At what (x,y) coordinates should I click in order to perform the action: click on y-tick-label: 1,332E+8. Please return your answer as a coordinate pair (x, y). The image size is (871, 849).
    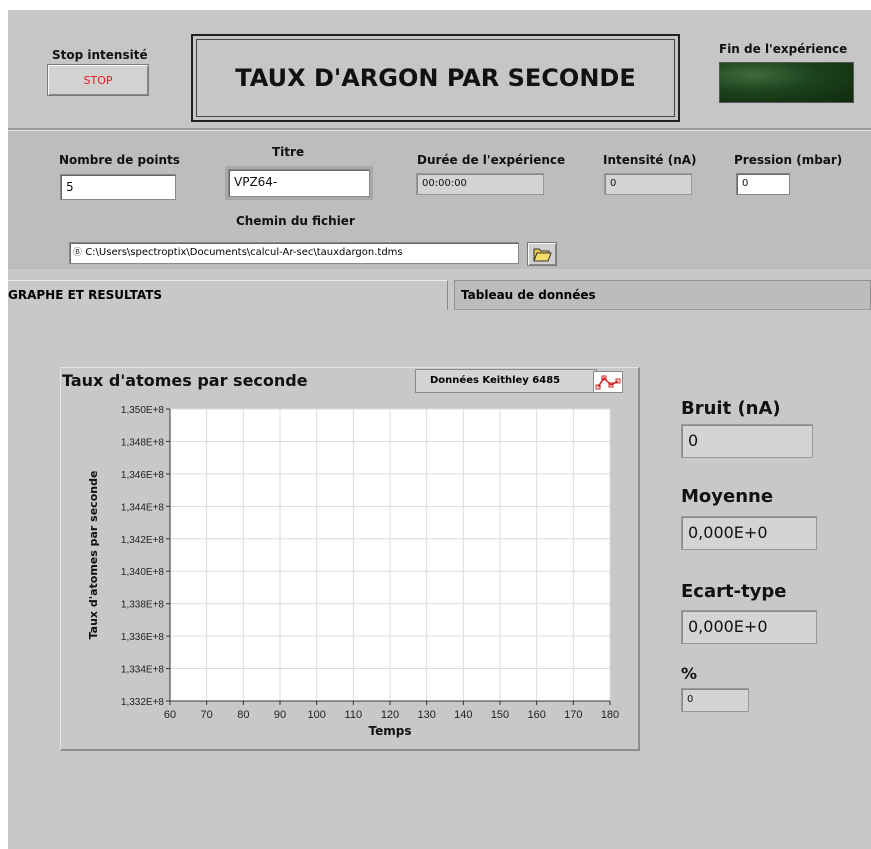
    Looking at the image, I should click on (143, 702).